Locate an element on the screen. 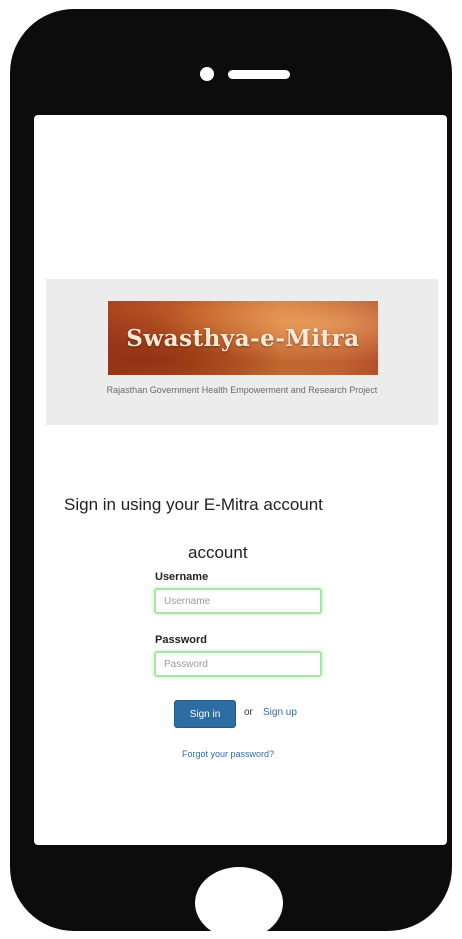 The height and width of the screenshot is (939, 462). signin-button: Sign in is located at coordinates (205, 714).